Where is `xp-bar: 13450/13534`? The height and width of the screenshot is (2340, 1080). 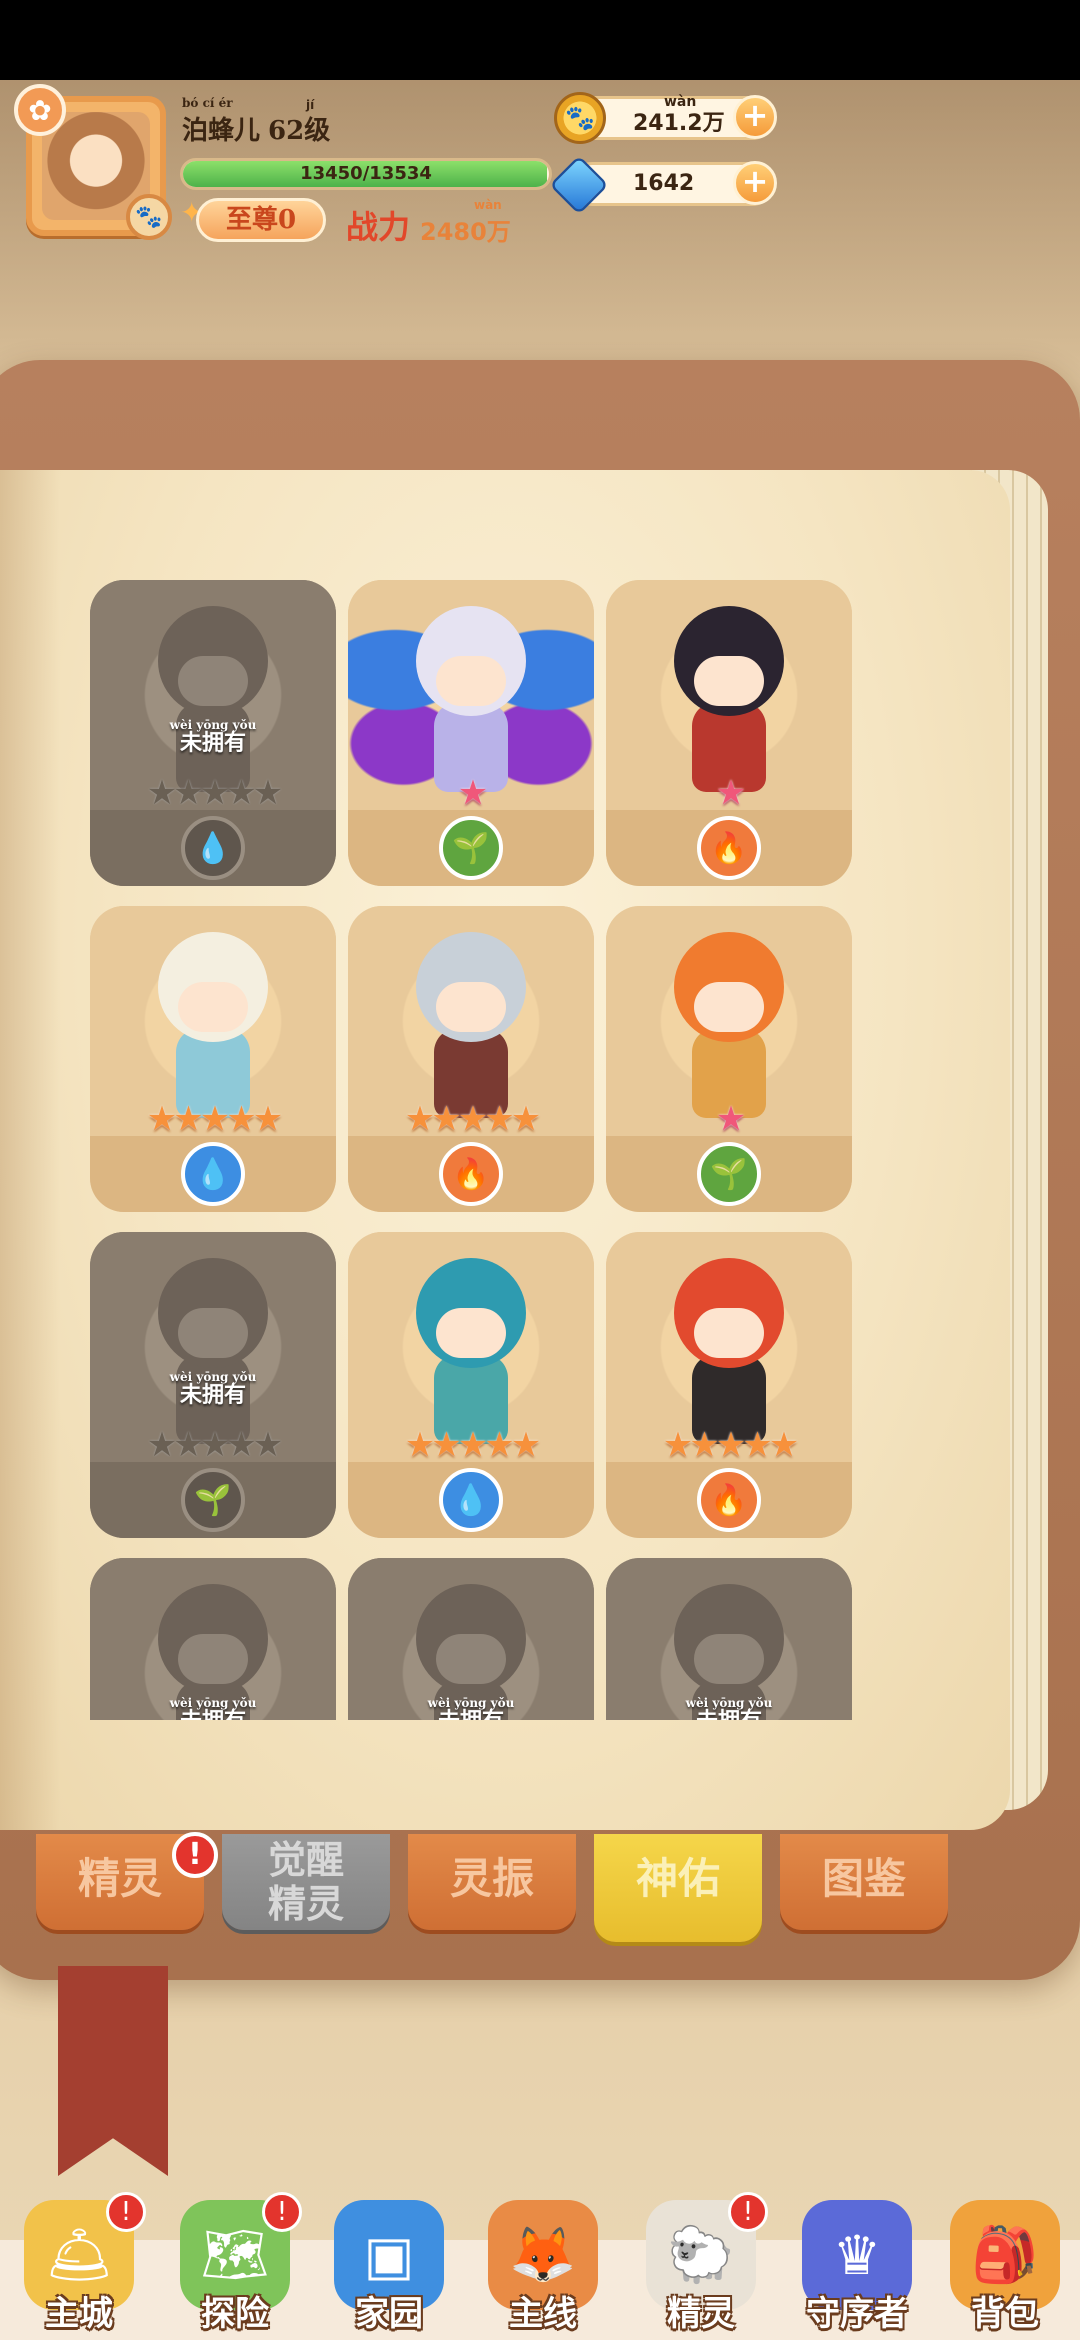 xp-bar: 13450/13534 is located at coordinates (366, 174).